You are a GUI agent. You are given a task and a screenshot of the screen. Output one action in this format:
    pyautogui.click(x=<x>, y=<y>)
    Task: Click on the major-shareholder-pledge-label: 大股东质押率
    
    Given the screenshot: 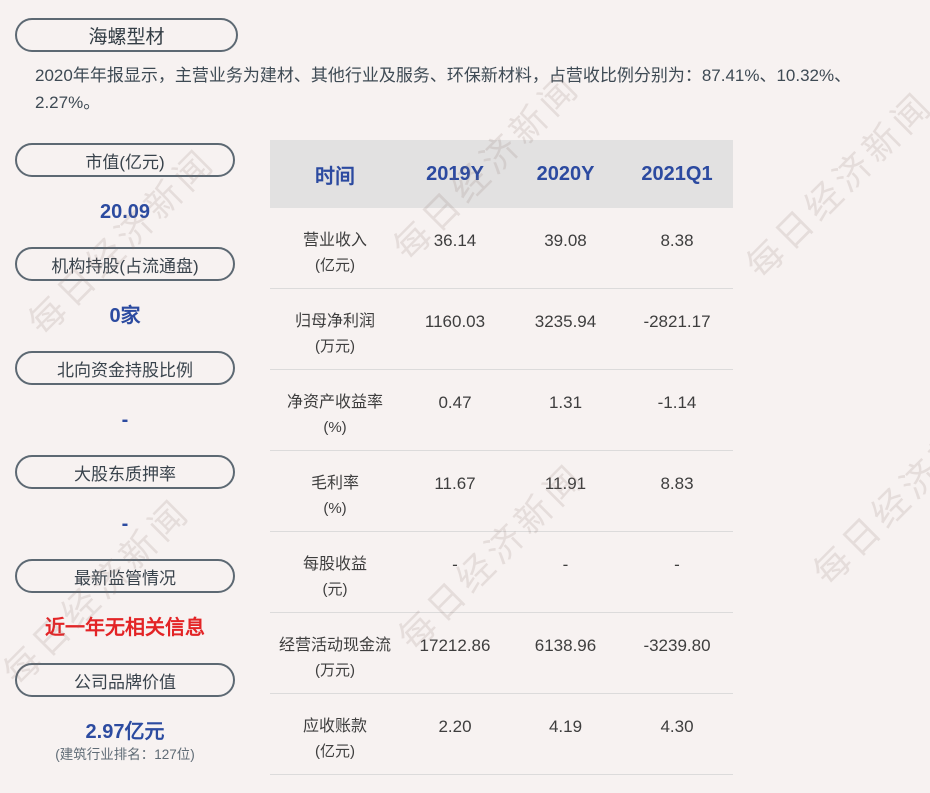 What is the action you would take?
    pyautogui.click(x=125, y=474)
    